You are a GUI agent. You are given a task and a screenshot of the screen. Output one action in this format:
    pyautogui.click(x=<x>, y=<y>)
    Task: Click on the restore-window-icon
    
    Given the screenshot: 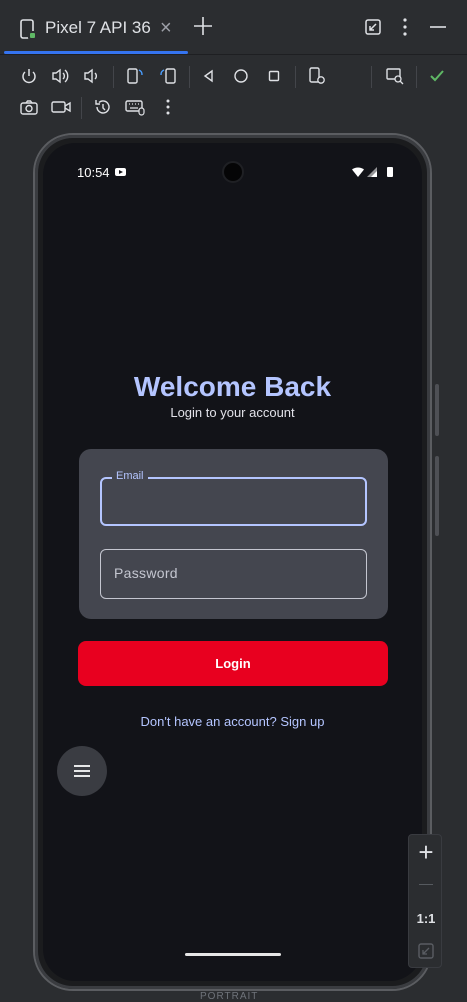 What is the action you would take?
    pyautogui.click(x=373, y=27)
    